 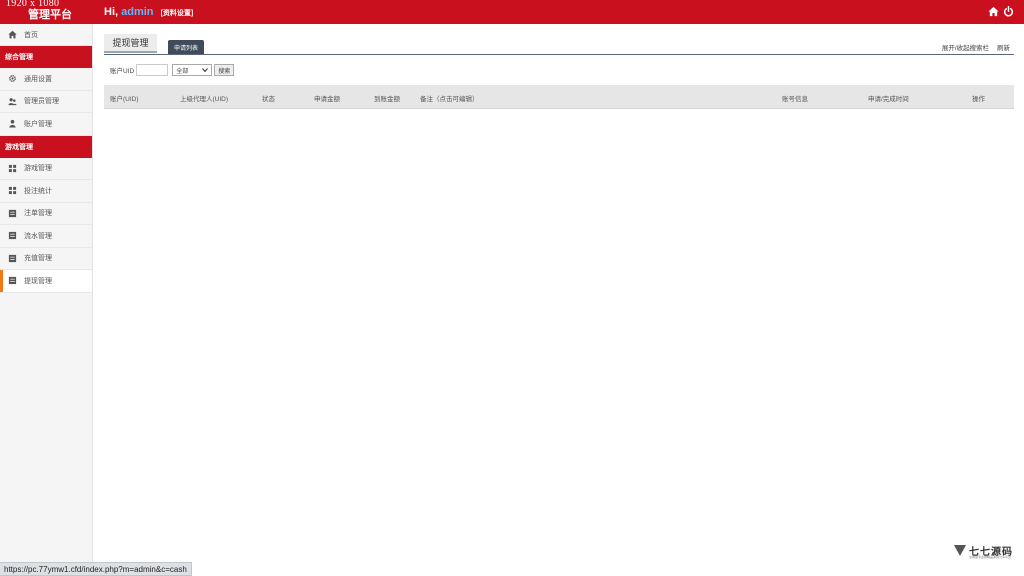 What do you see at coordinates (960, 550) in the screenshot?
I see `logo-triangle-icon` at bounding box center [960, 550].